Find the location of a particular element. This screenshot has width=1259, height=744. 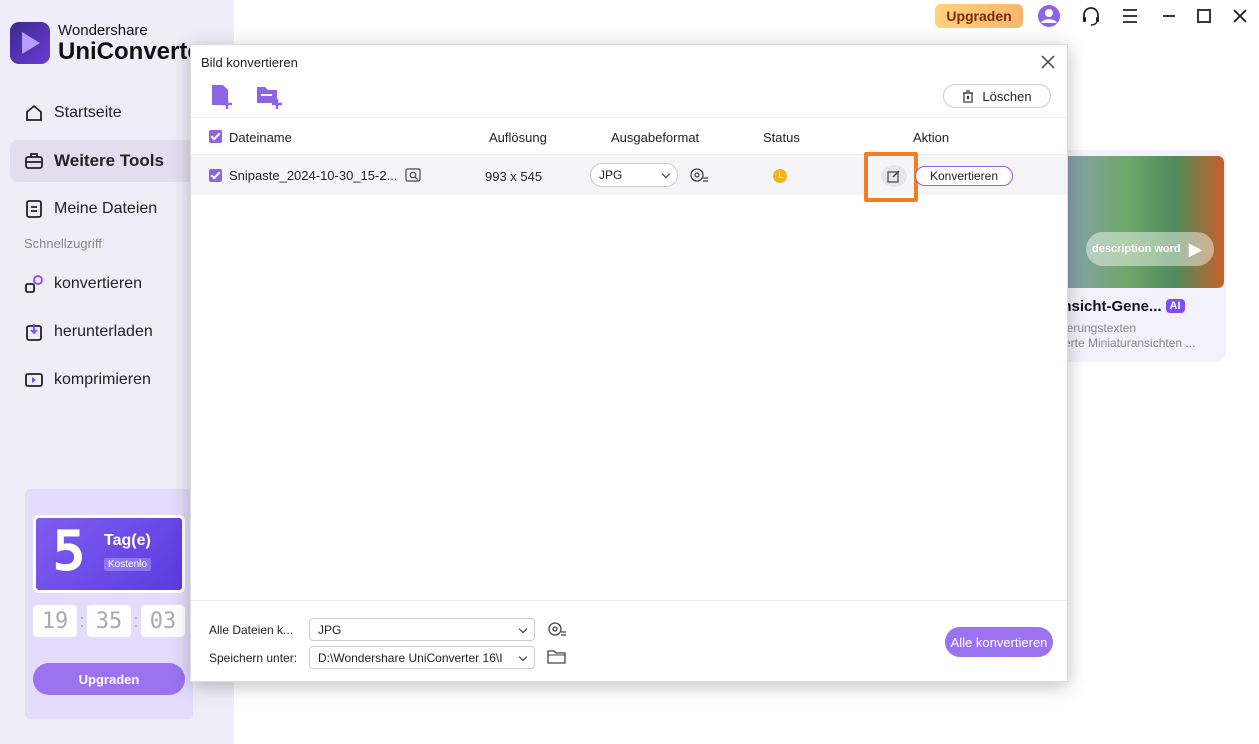

row-resolution: 993 x 545 is located at coordinates (514, 176).